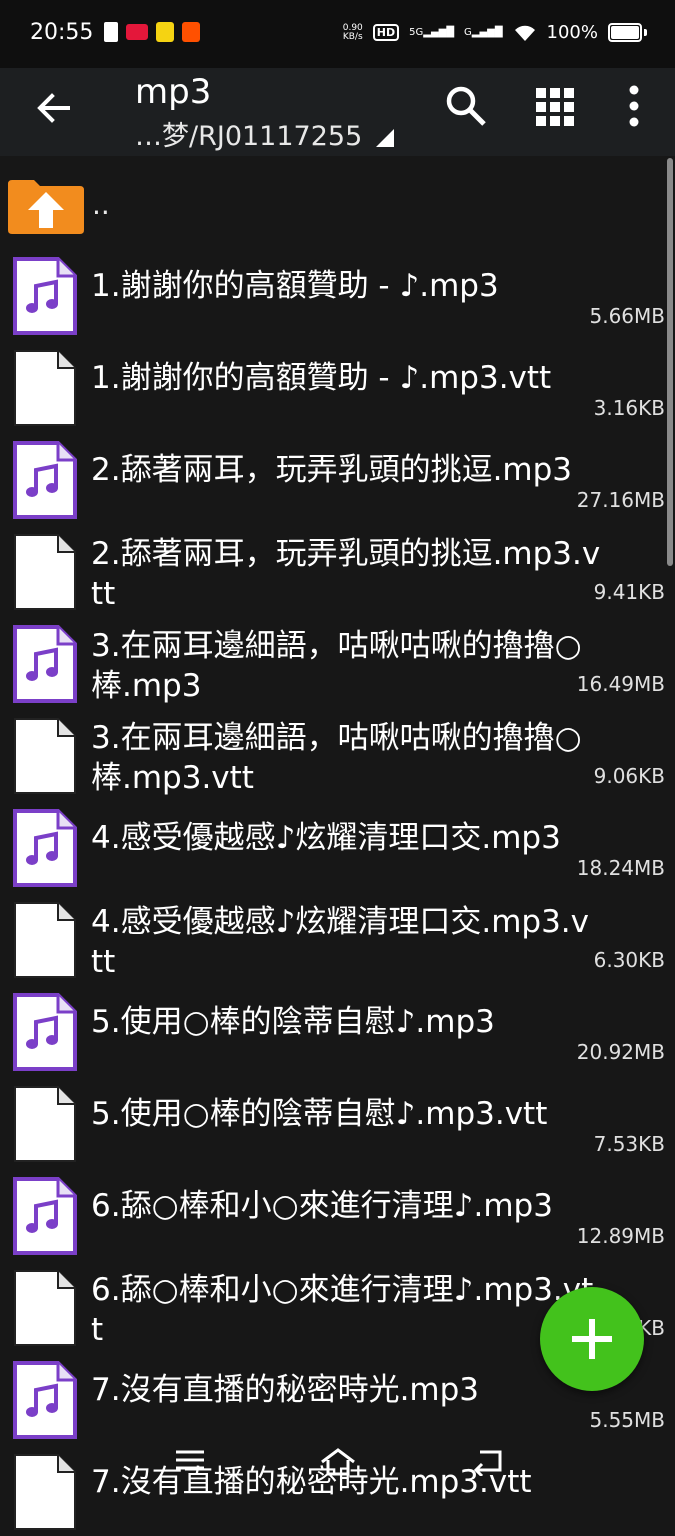 This screenshot has height=1536, width=675. I want to click on file-size: 5.66MB, so click(627, 316).